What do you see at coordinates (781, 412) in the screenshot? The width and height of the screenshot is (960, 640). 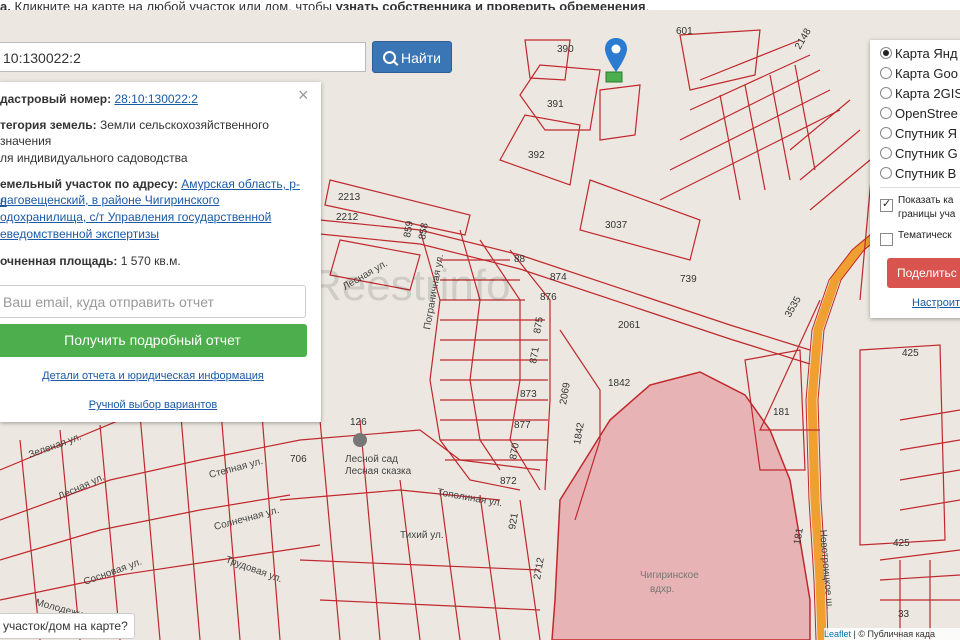 I see `parcel-label: 181` at bounding box center [781, 412].